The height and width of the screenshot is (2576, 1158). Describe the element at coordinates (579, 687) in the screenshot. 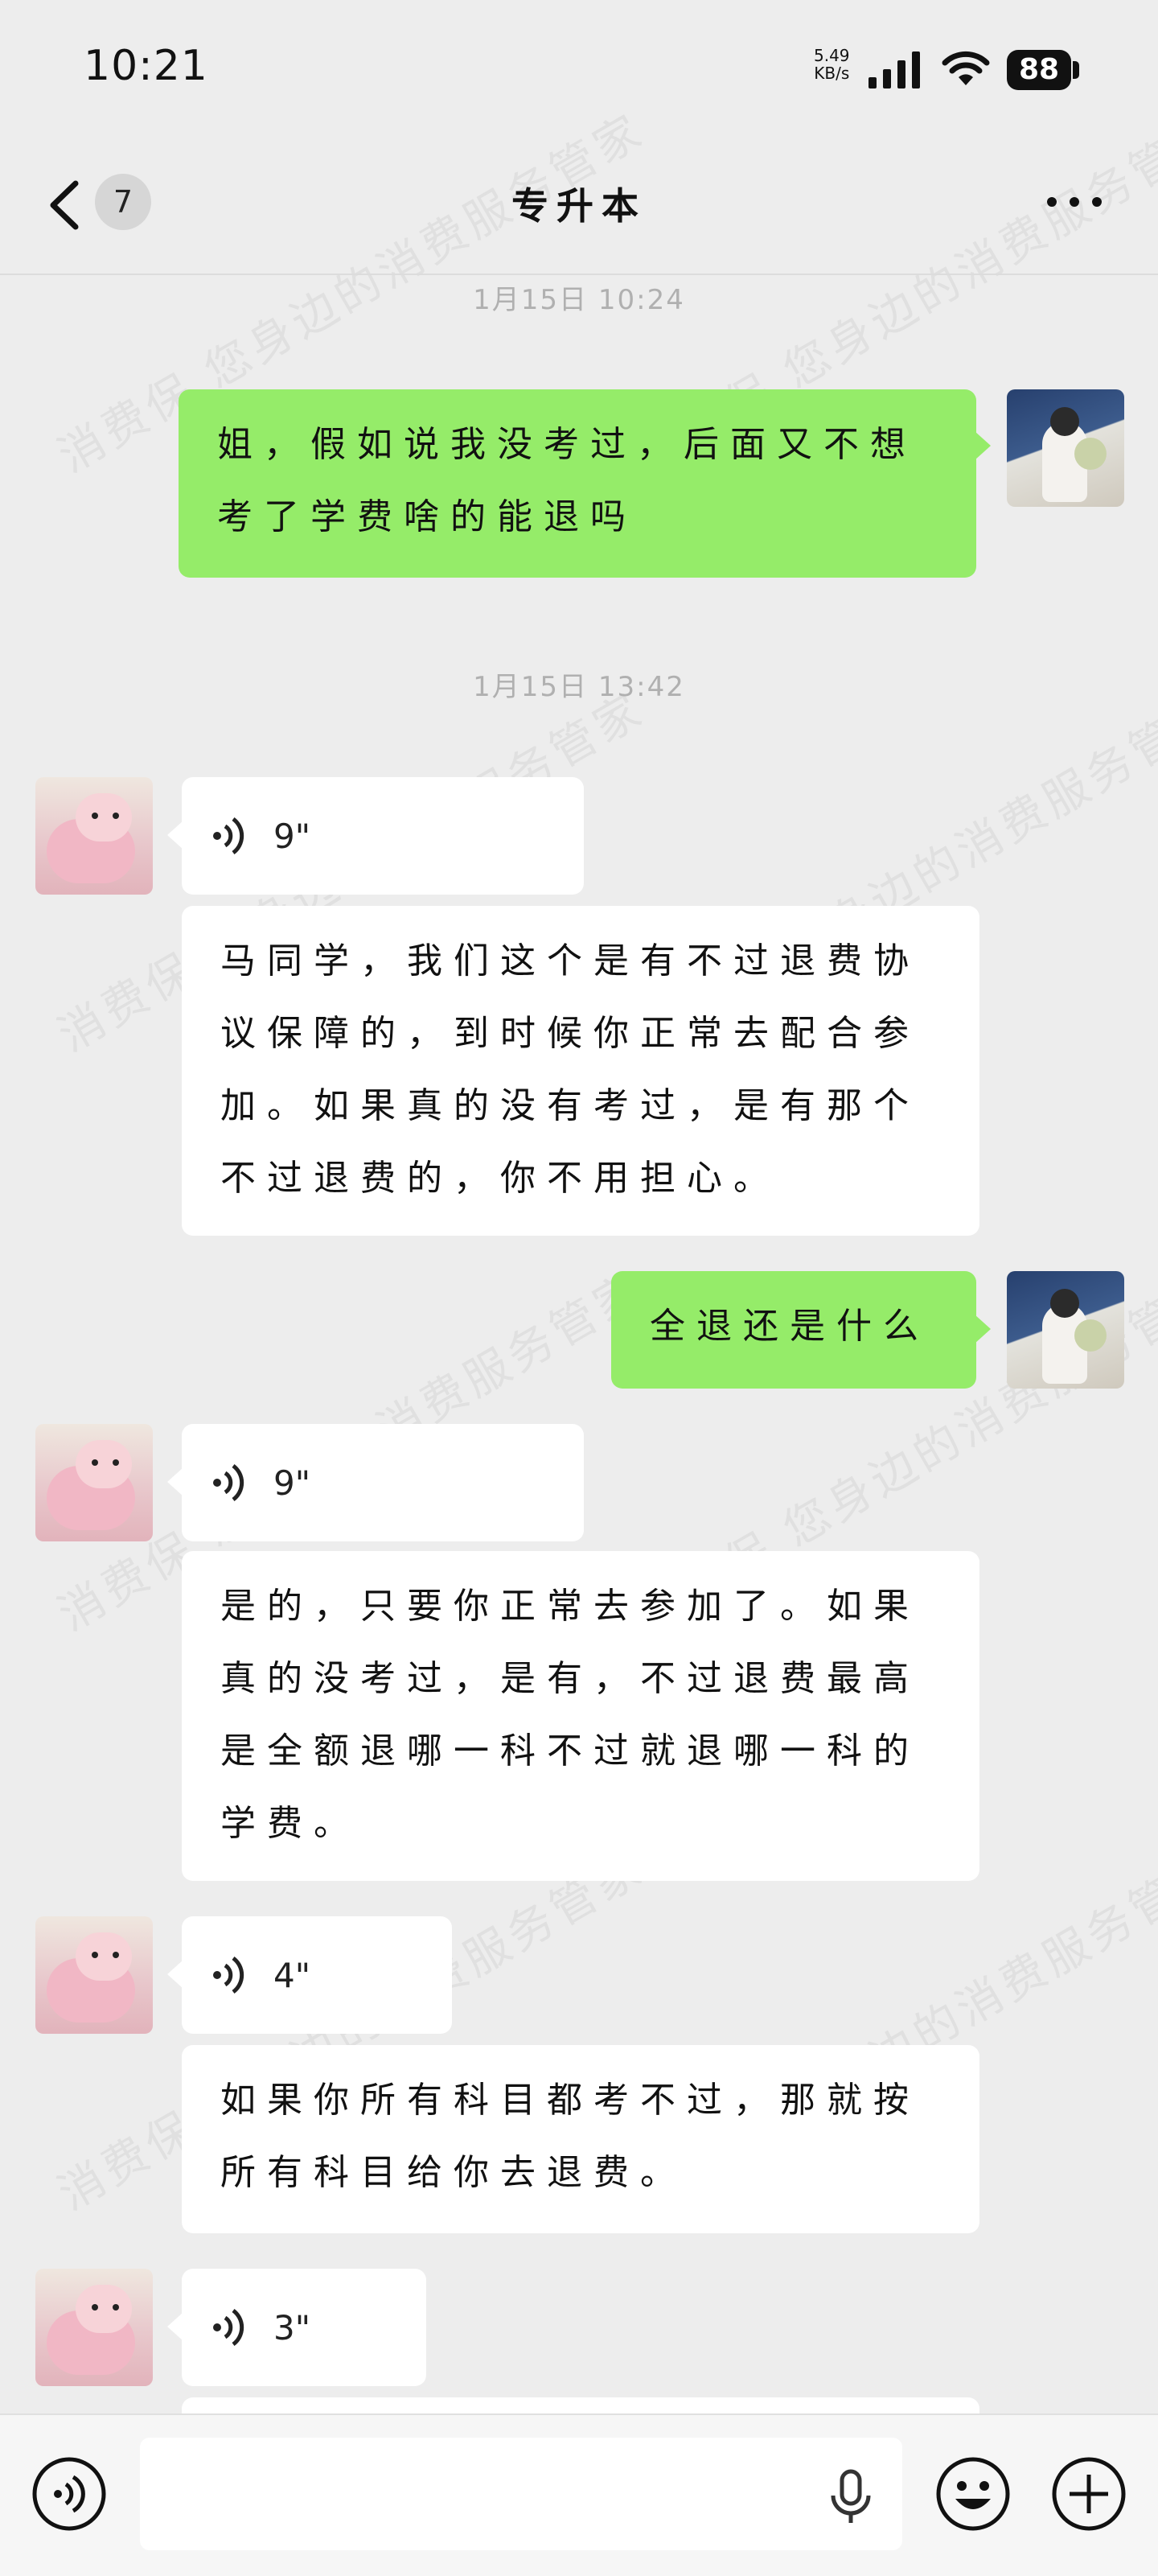

I see `message-timestamp: 1月15日 13:42` at that location.